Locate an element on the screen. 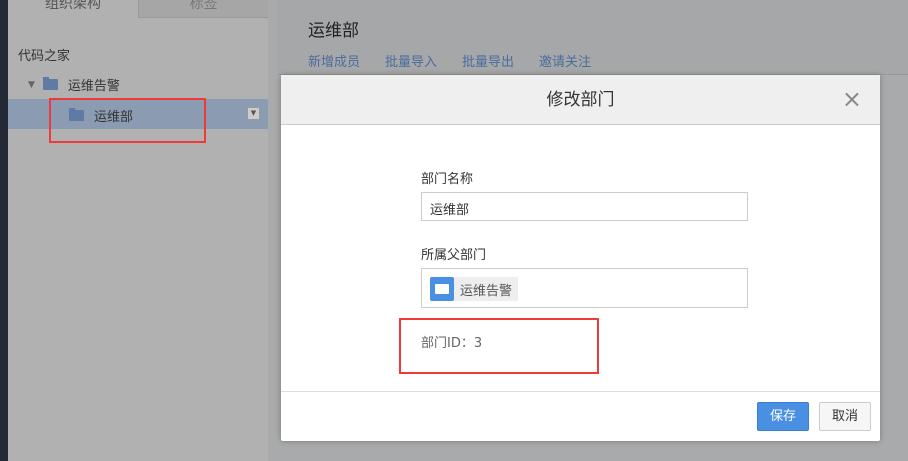  parent-department-picker: 运维告警 is located at coordinates (584, 288).